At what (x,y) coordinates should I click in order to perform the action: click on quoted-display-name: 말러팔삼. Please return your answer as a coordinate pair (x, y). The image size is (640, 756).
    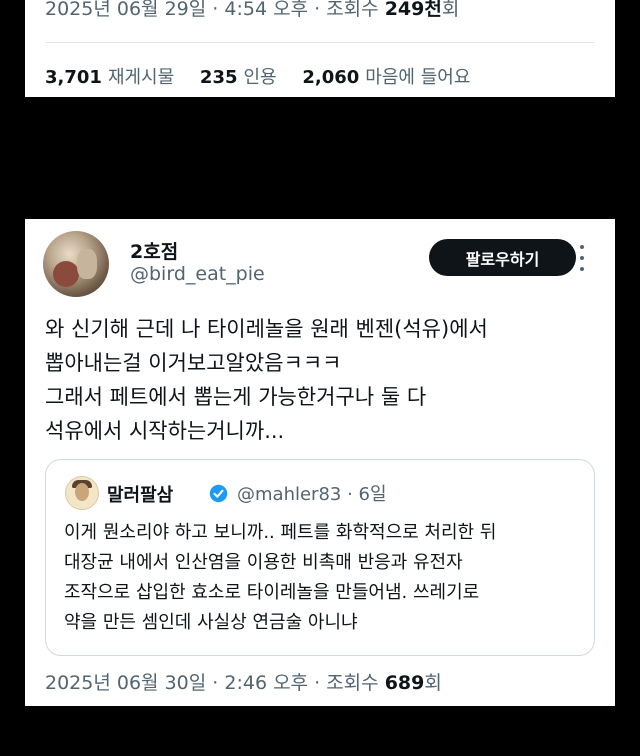
    Looking at the image, I should click on (140, 495).